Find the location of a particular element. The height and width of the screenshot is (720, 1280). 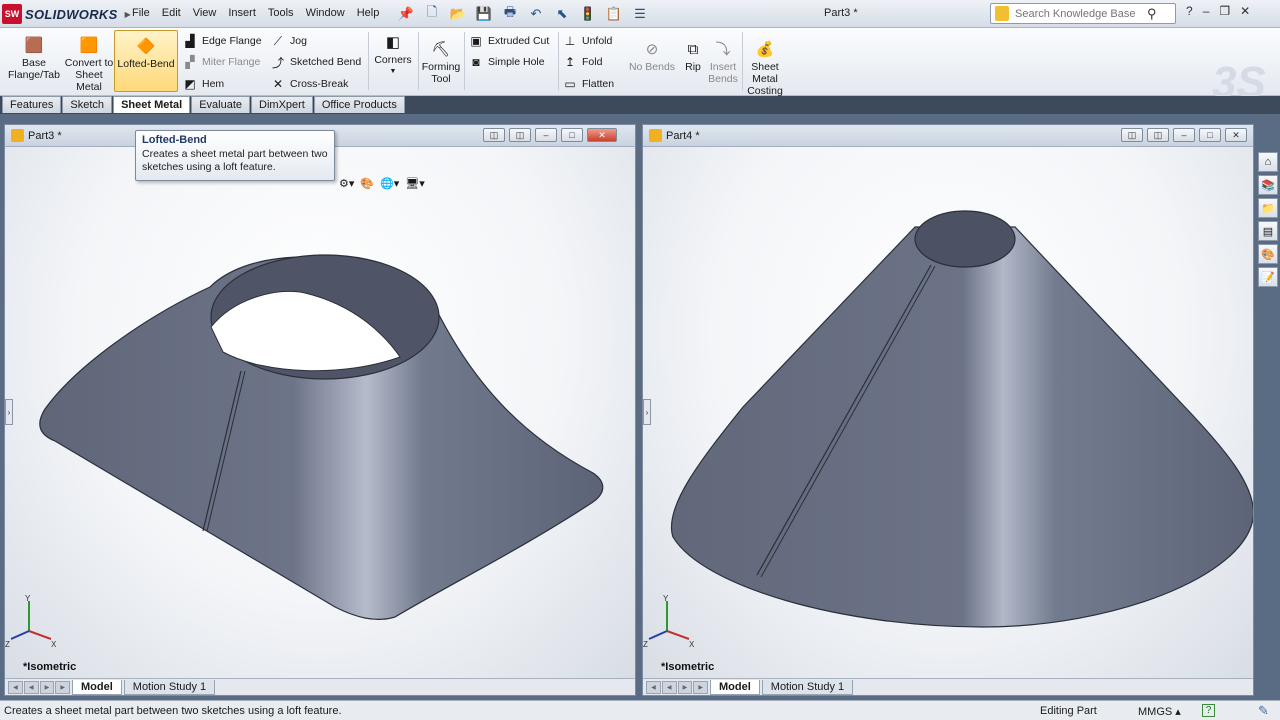

hem-button: ◩ Hem is located at coordinates (203, 84).